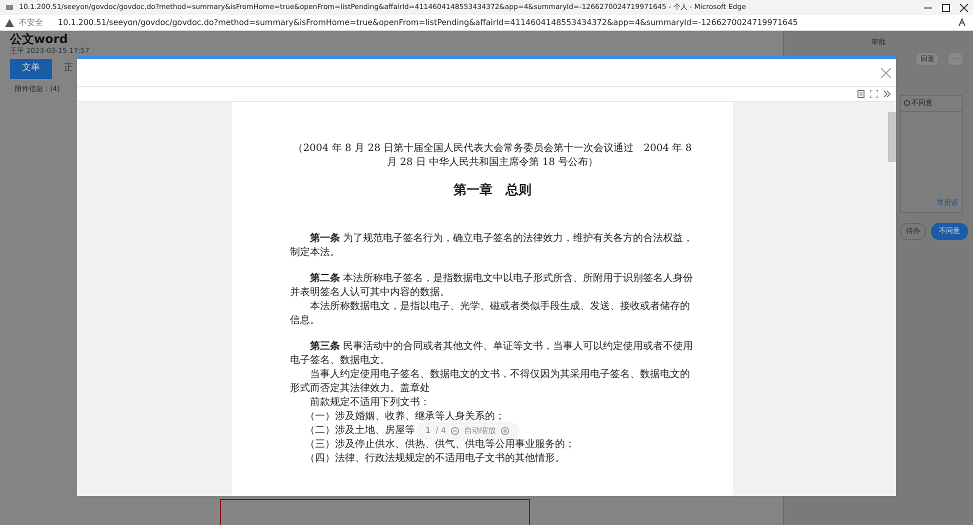  What do you see at coordinates (441, 431) in the screenshot?
I see `page-total: / 4` at bounding box center [441, 431].